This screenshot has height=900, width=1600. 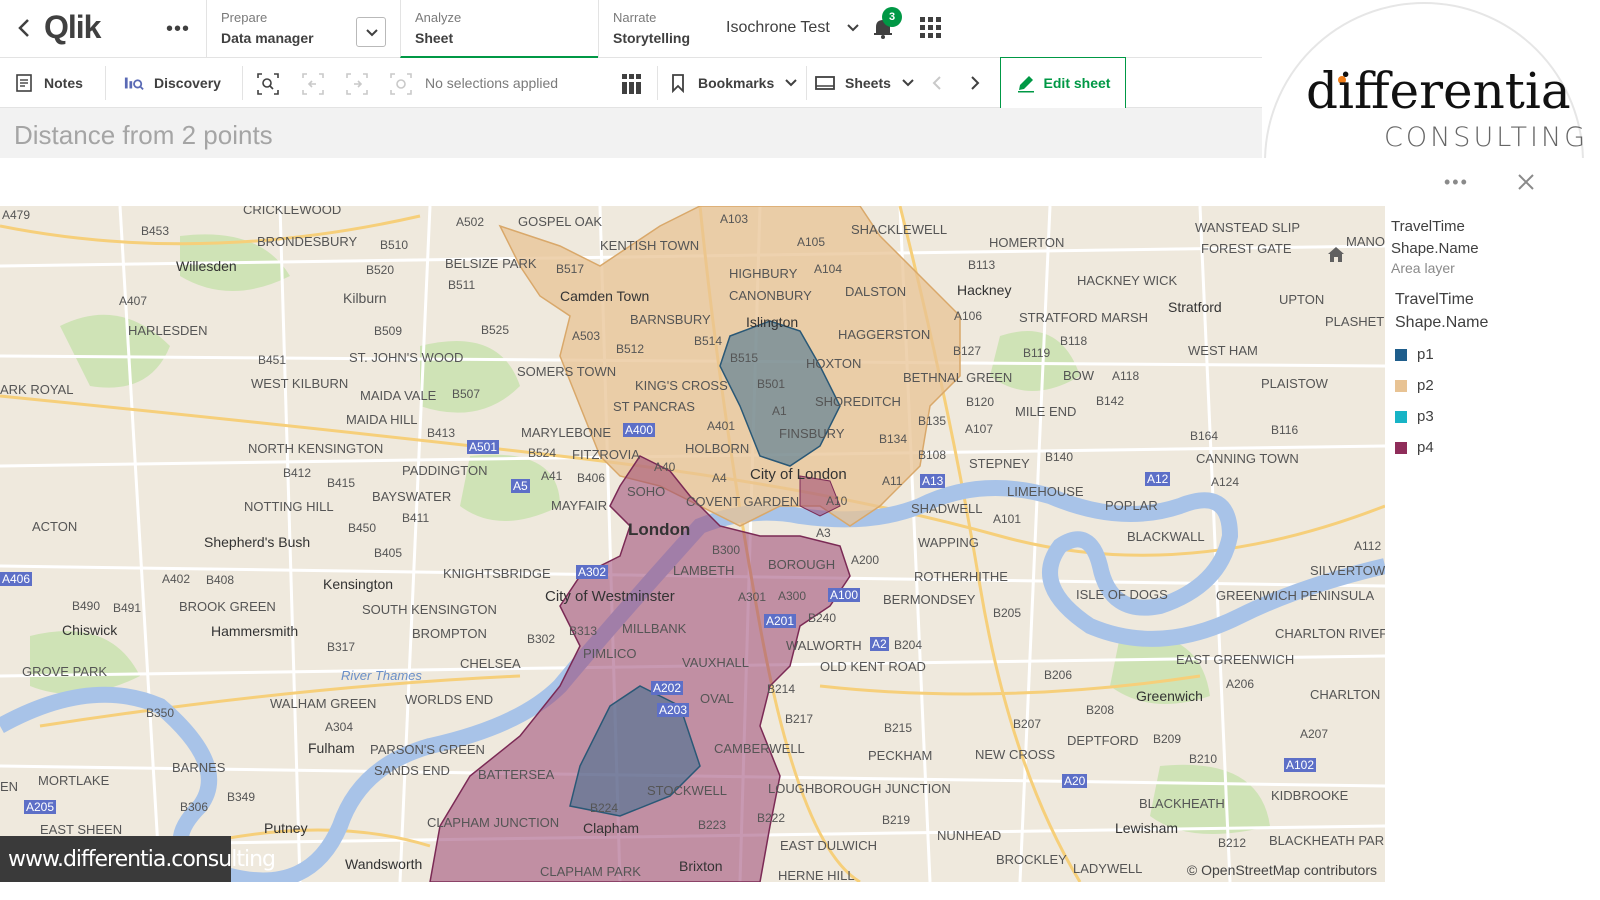 I want to click on notes-button: Notes, so click(x=48, y=83).